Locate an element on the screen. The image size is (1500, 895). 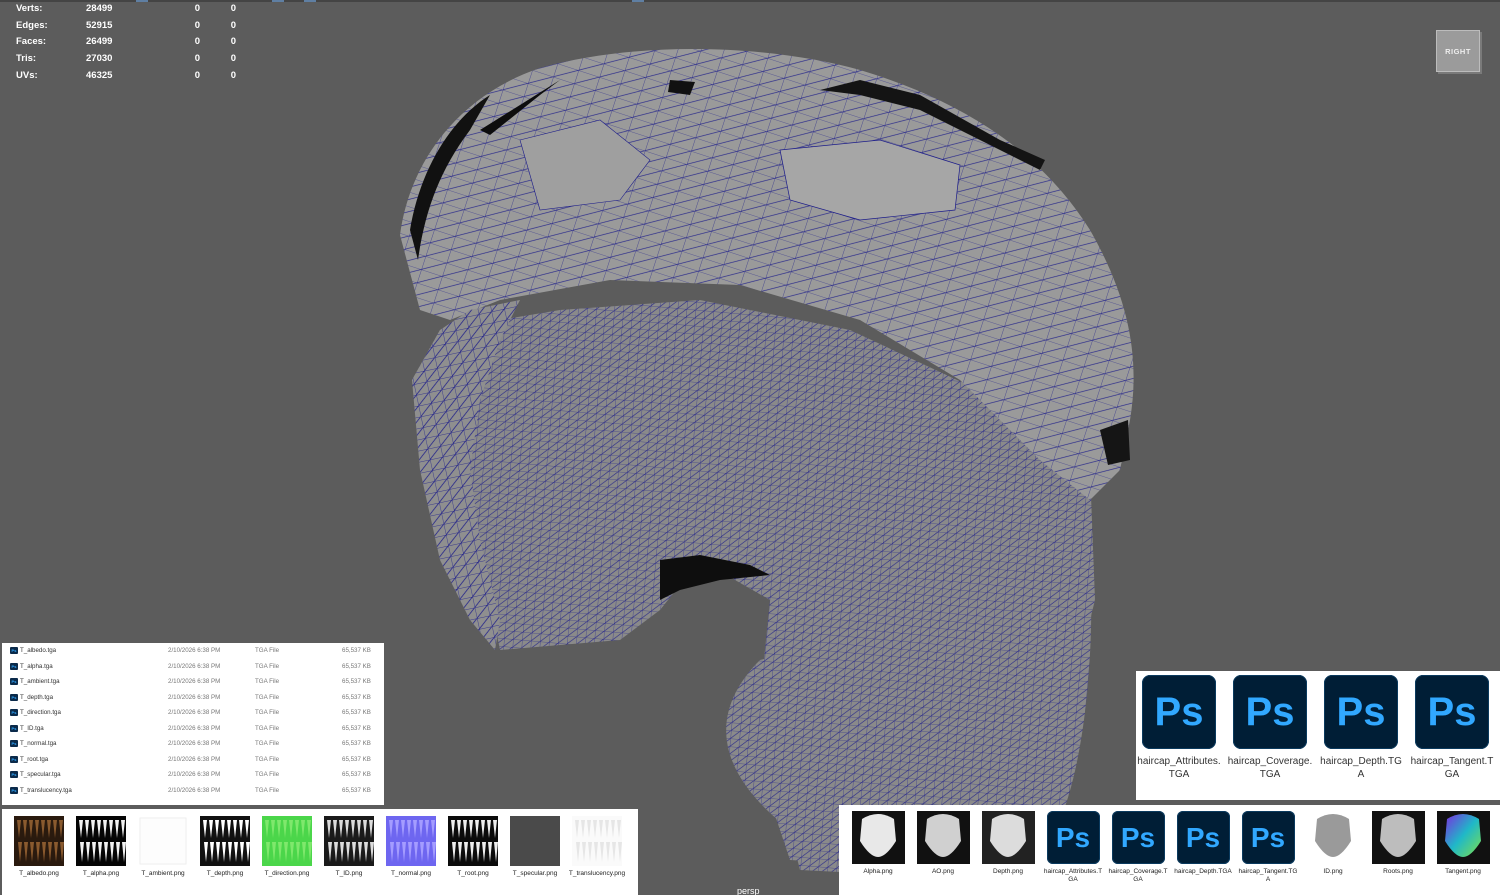
texture-thumbnail: T_alpha.png is located at coordinates (101, 847).